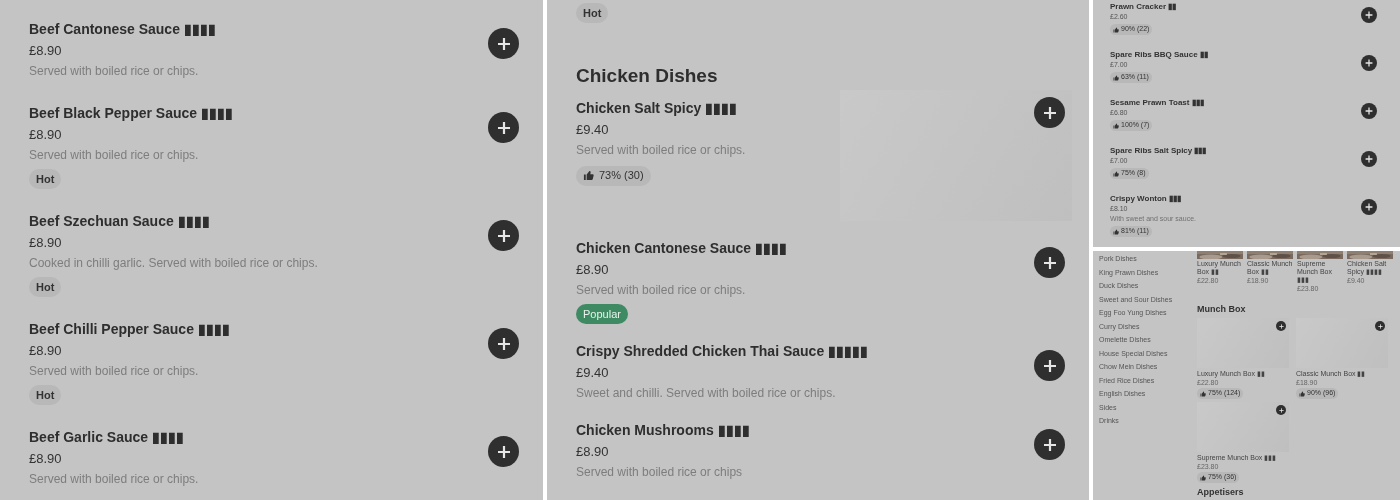 The width and height of the screenshot is (1400, 500). Describe the element at coordinates (107, 437) in the screenshot. I see `dish-name: Beef Garlic Sauce ▮▮▮▮` at that location.